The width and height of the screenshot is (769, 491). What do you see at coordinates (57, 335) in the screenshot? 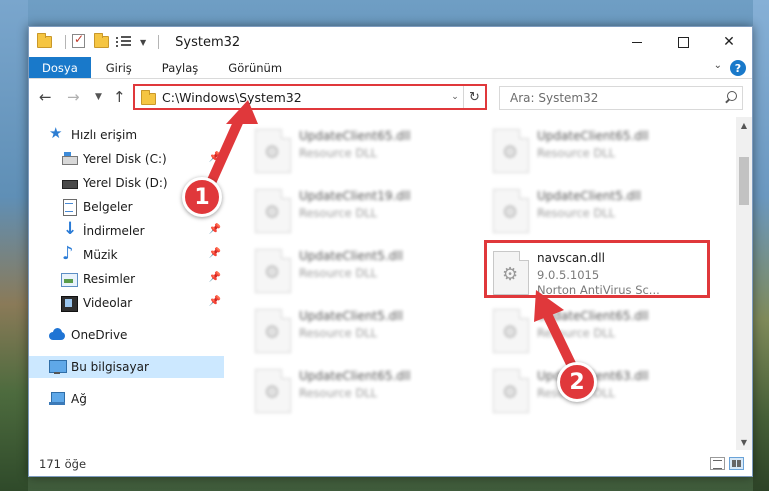
I see `cloud-icon` at bounding box center [57, 335].